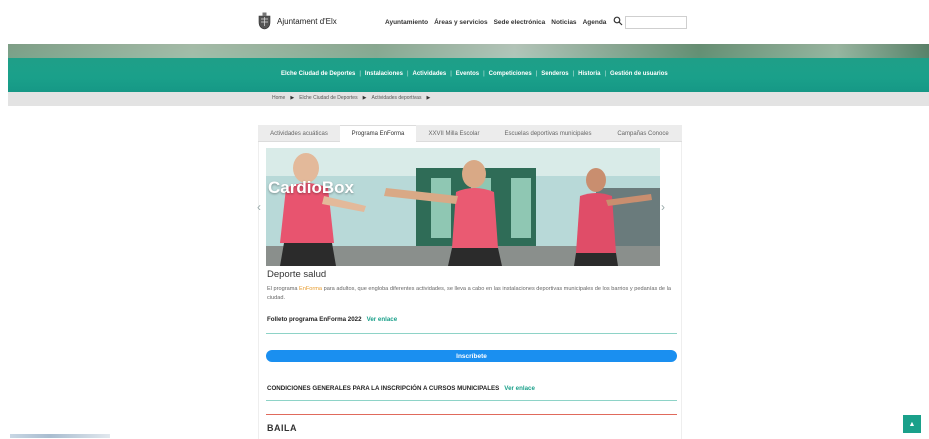 The image size is (929, 439). Describe the element at coordinates (384, 74) in the screenshot. I see `section-nav-instalaciones: Instalaciones` at that location.